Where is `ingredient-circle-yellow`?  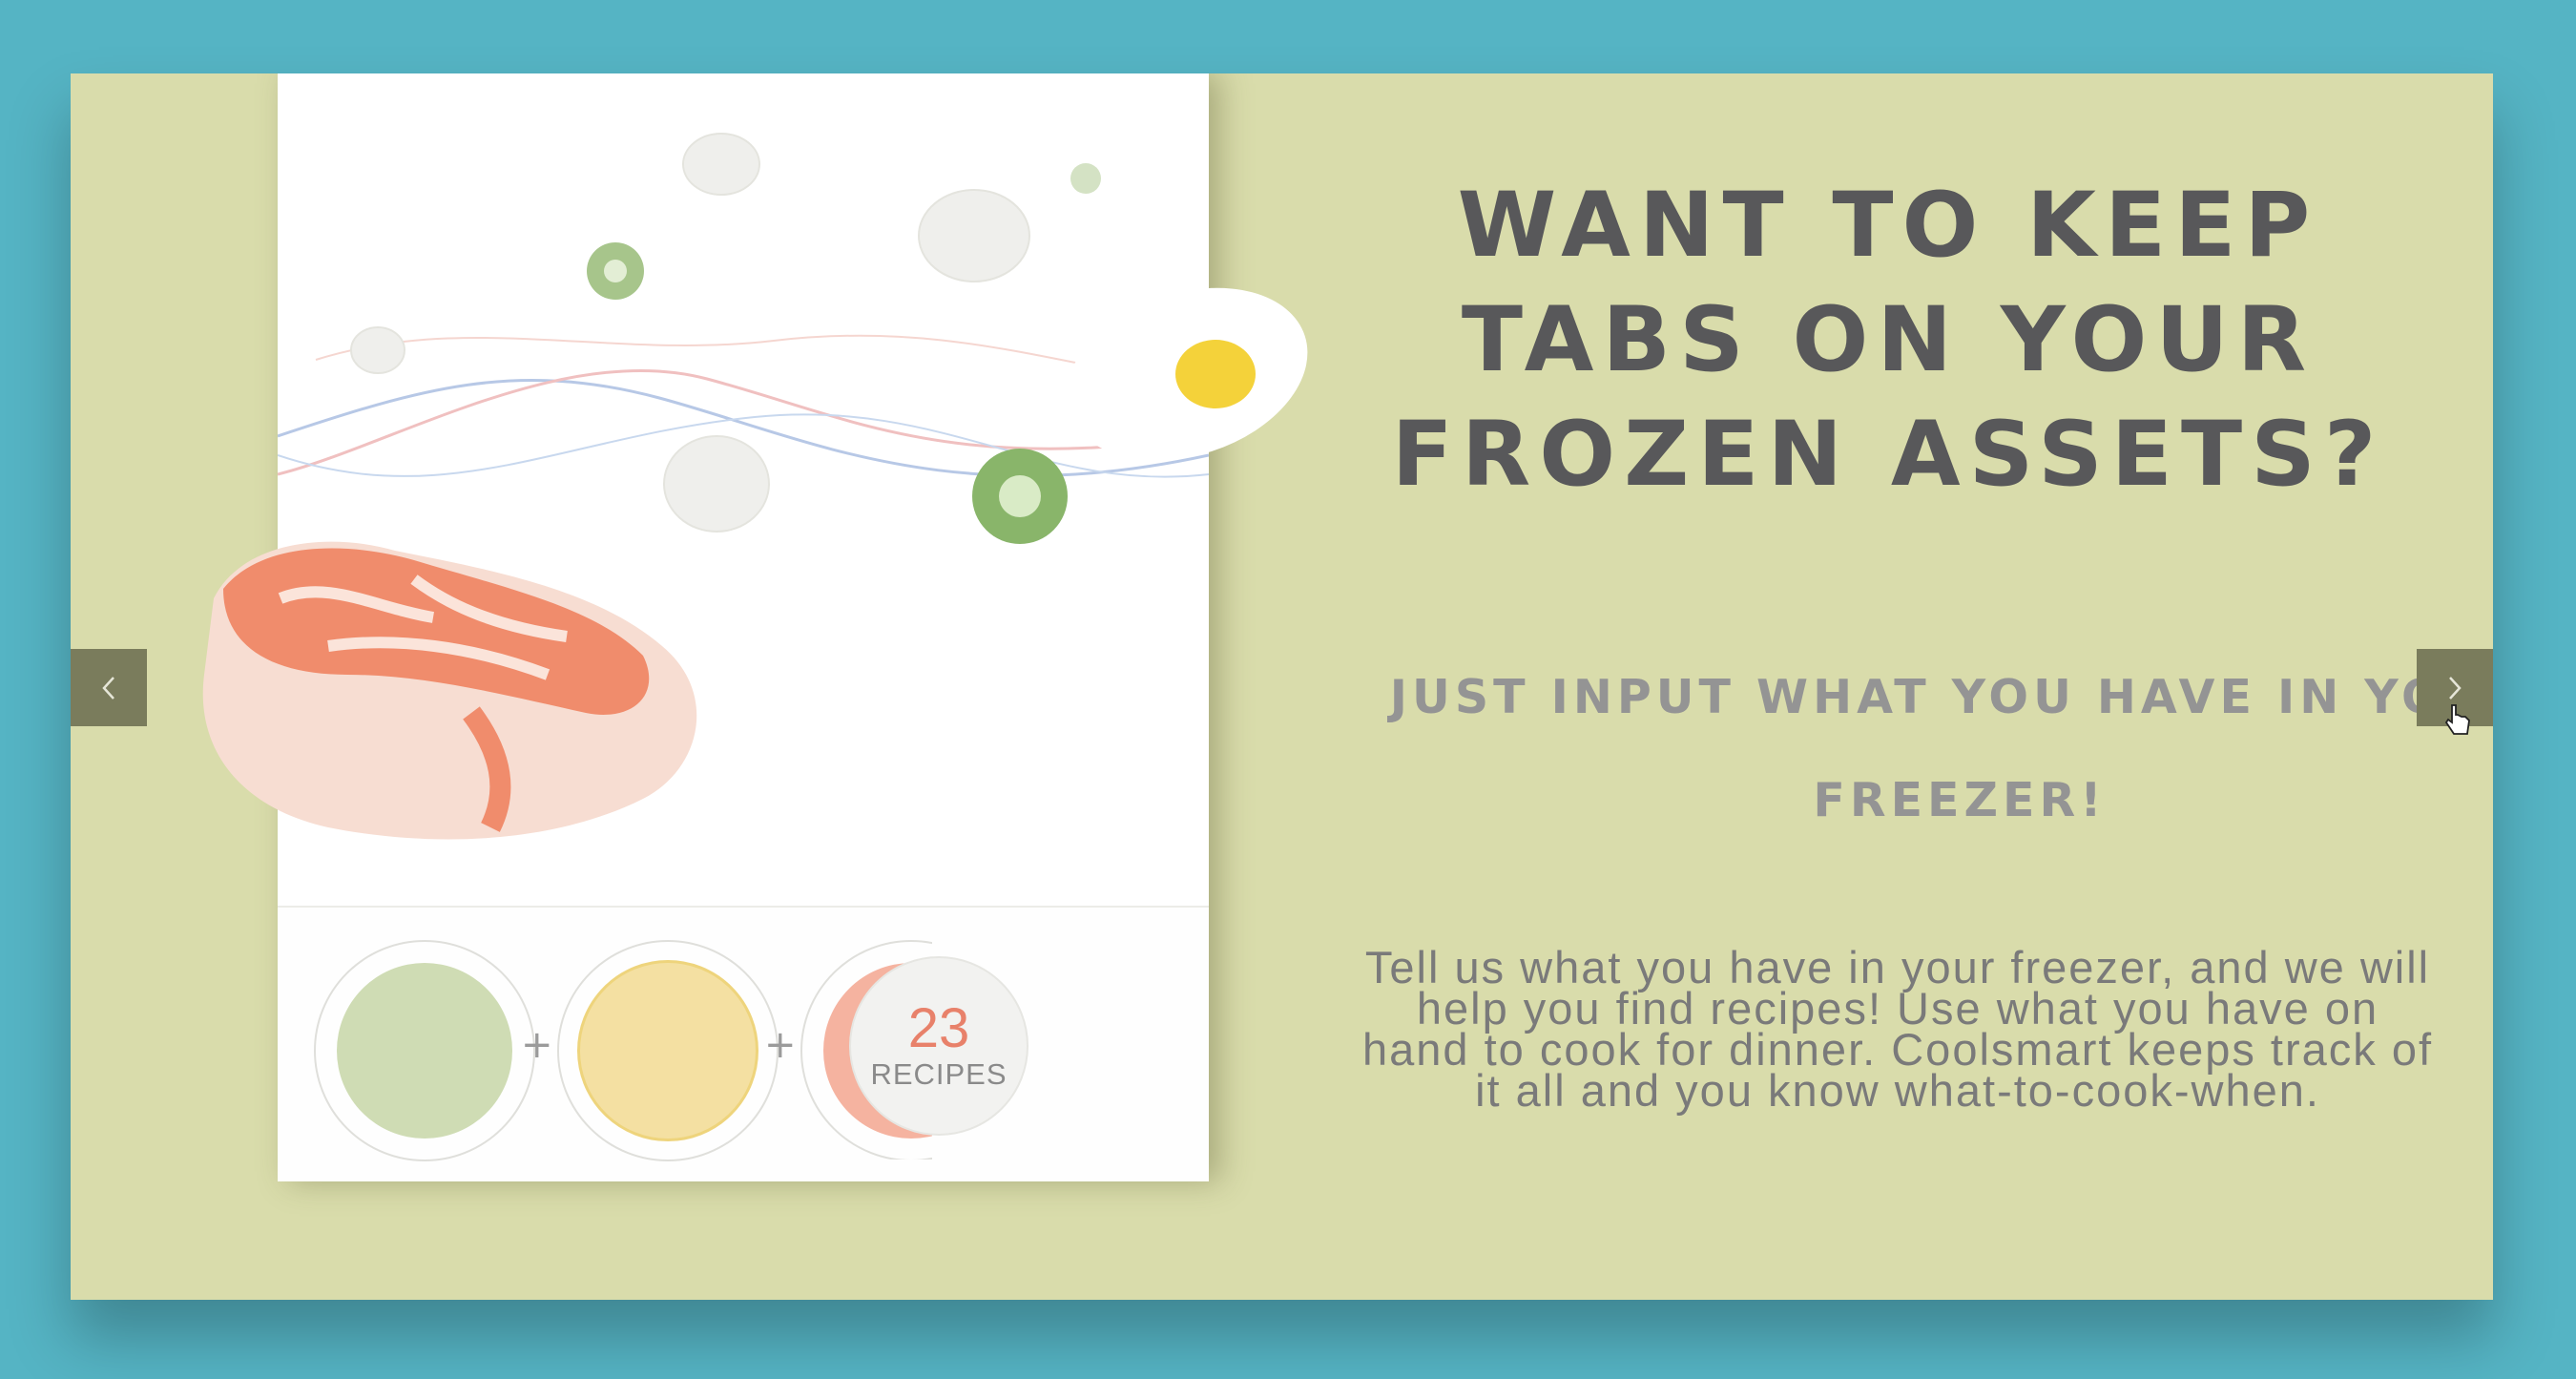 ingredient-circle-yellow is located at coordinates (667, 1050).